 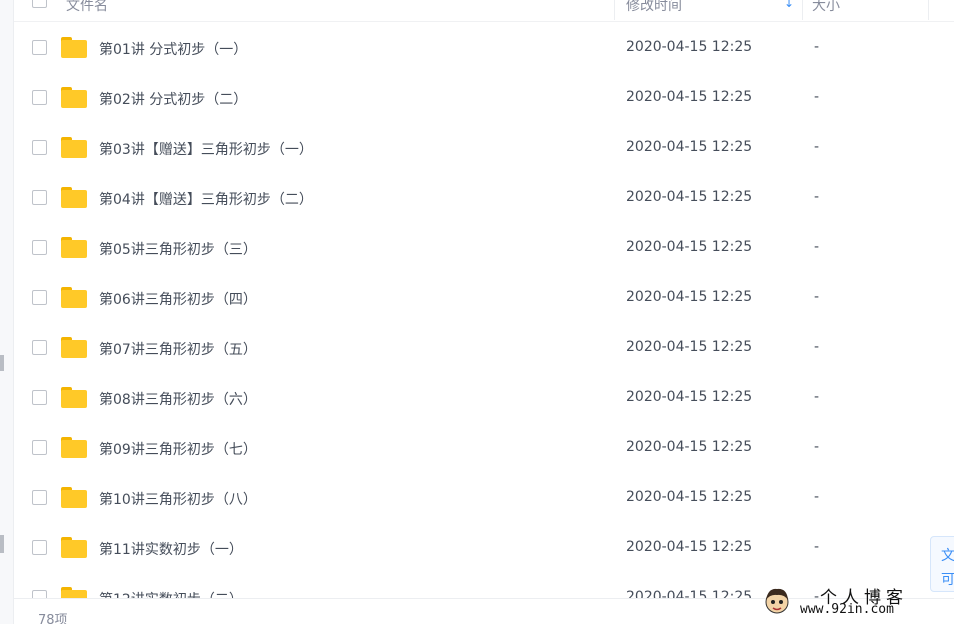 I want to click on item-count: 78项, so click(x=53, y=618).